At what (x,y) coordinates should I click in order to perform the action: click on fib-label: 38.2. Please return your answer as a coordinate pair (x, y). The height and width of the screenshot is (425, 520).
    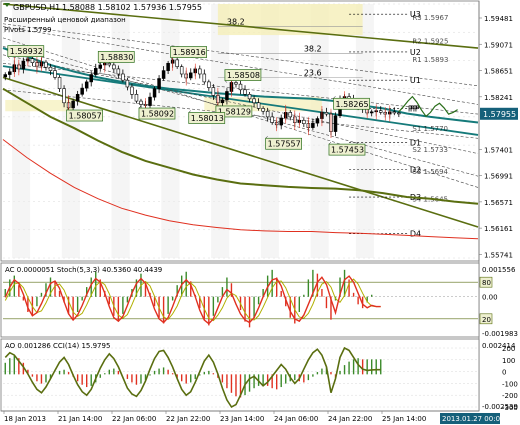
    Looking at the image, I should click on (313, 49).